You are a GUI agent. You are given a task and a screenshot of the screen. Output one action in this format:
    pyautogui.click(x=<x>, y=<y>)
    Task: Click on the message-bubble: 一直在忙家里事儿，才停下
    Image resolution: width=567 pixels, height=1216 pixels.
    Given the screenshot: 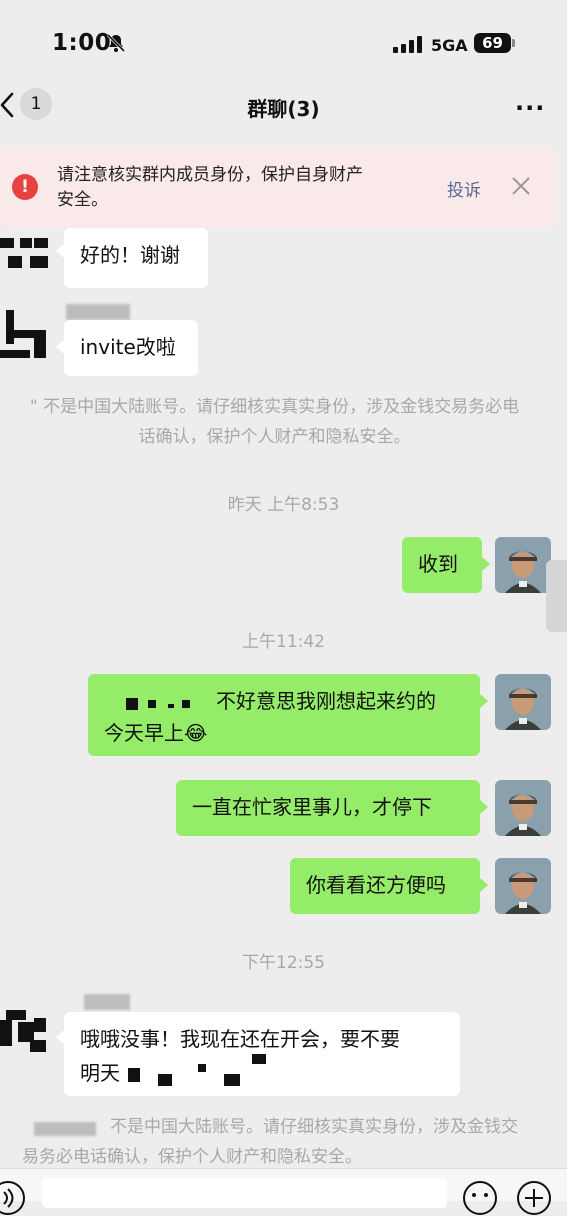 What is the action you would take?
    pyautogui.click(x=328, y=808)
    